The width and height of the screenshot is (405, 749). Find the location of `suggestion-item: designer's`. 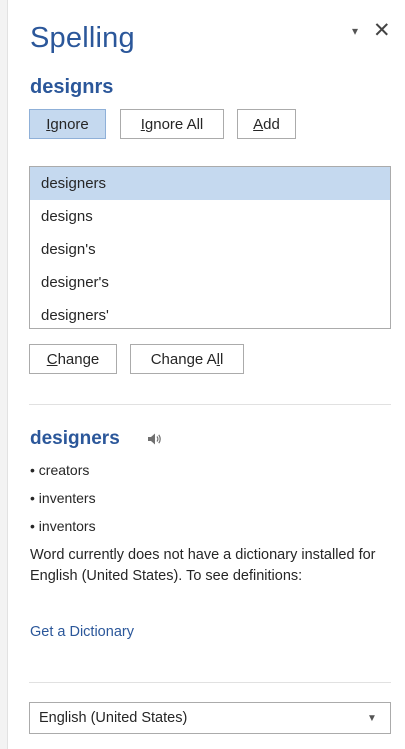

suggestion-item: designer's is located at coordinates (210, 282).